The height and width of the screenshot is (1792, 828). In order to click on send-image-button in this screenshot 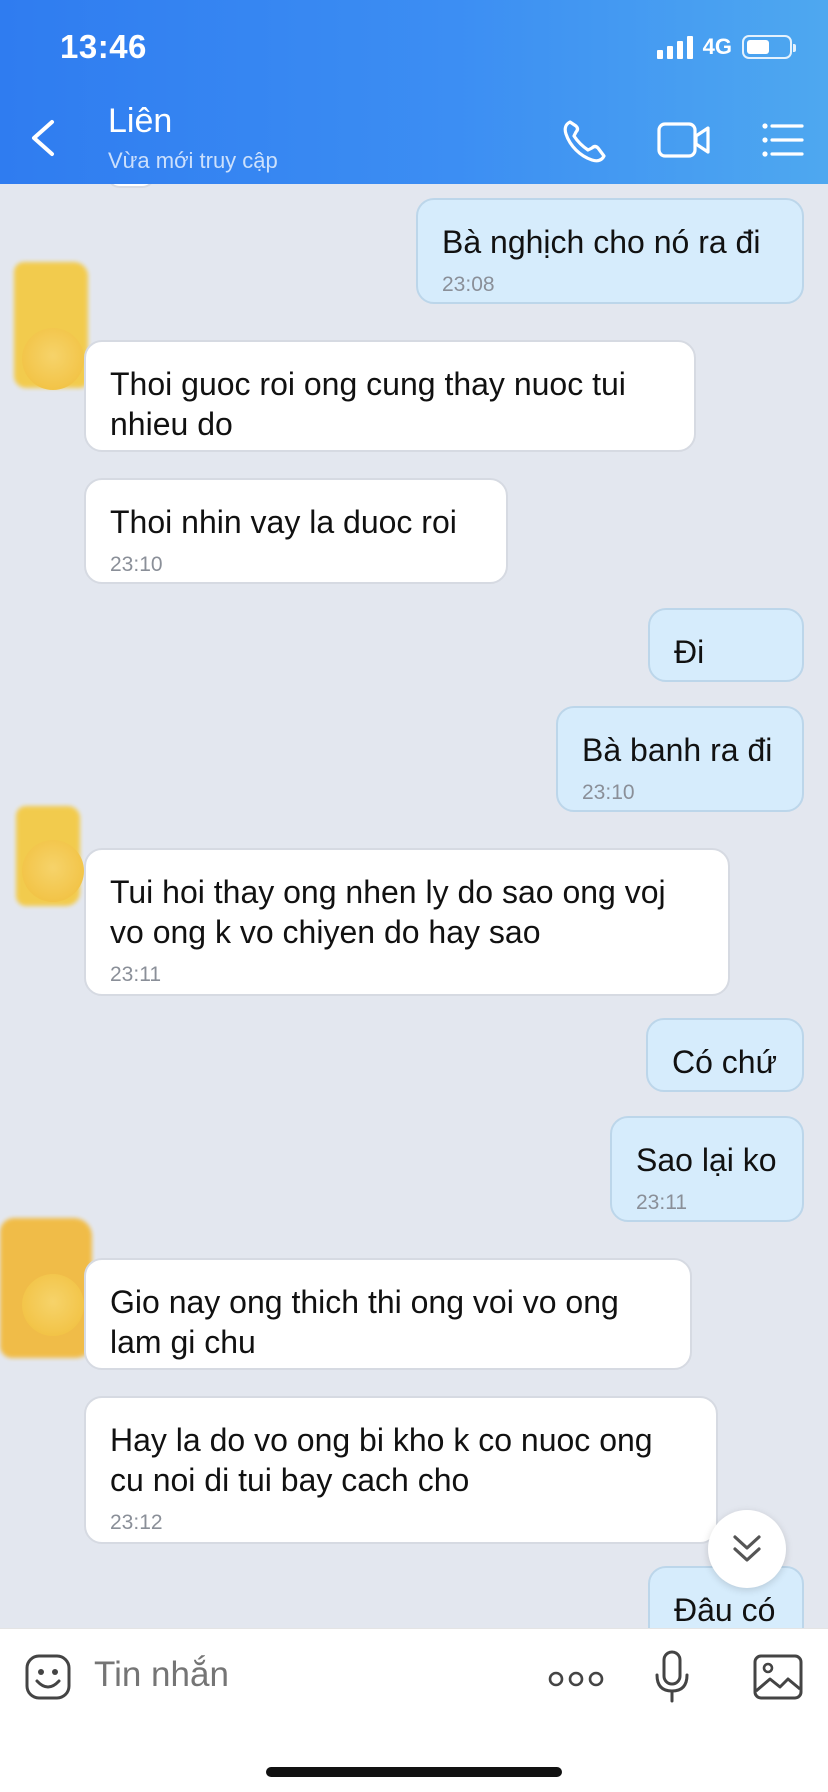, I will do `click(778, 1677)`.